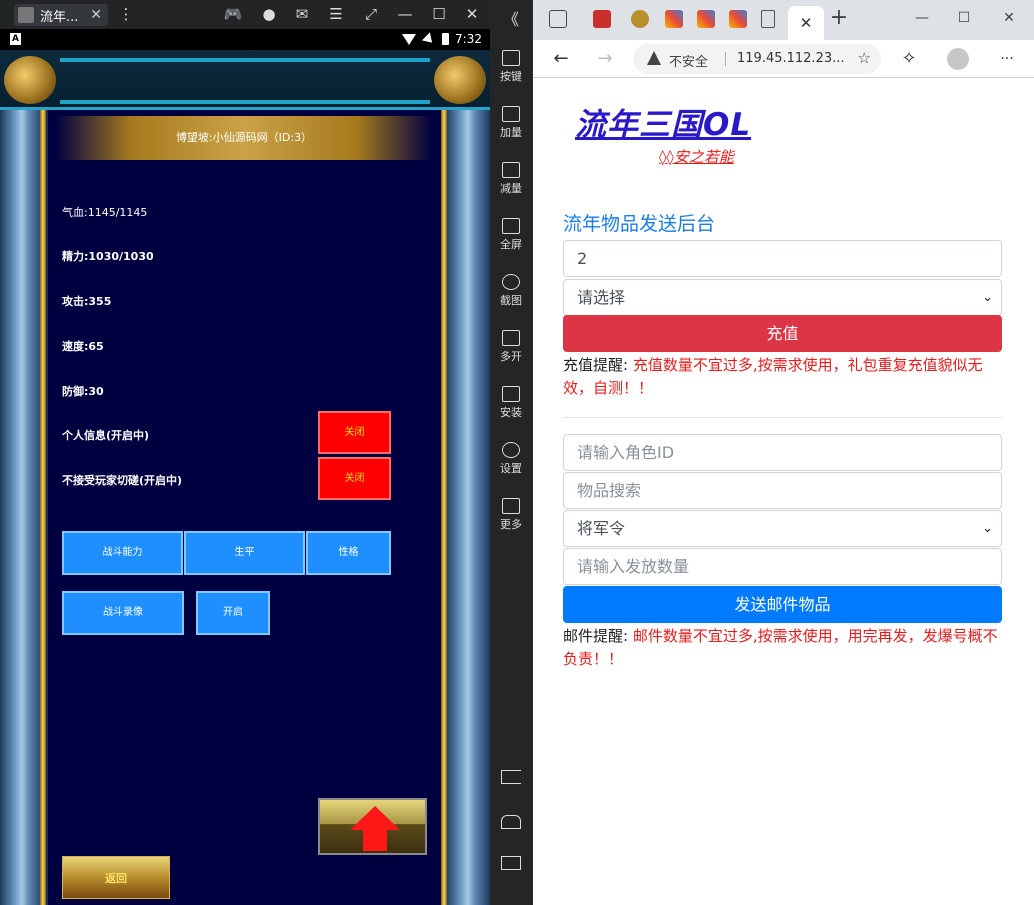  I want to click on browser-tab-strip: ✕ + — ☐ ✕, so click(783, 20).